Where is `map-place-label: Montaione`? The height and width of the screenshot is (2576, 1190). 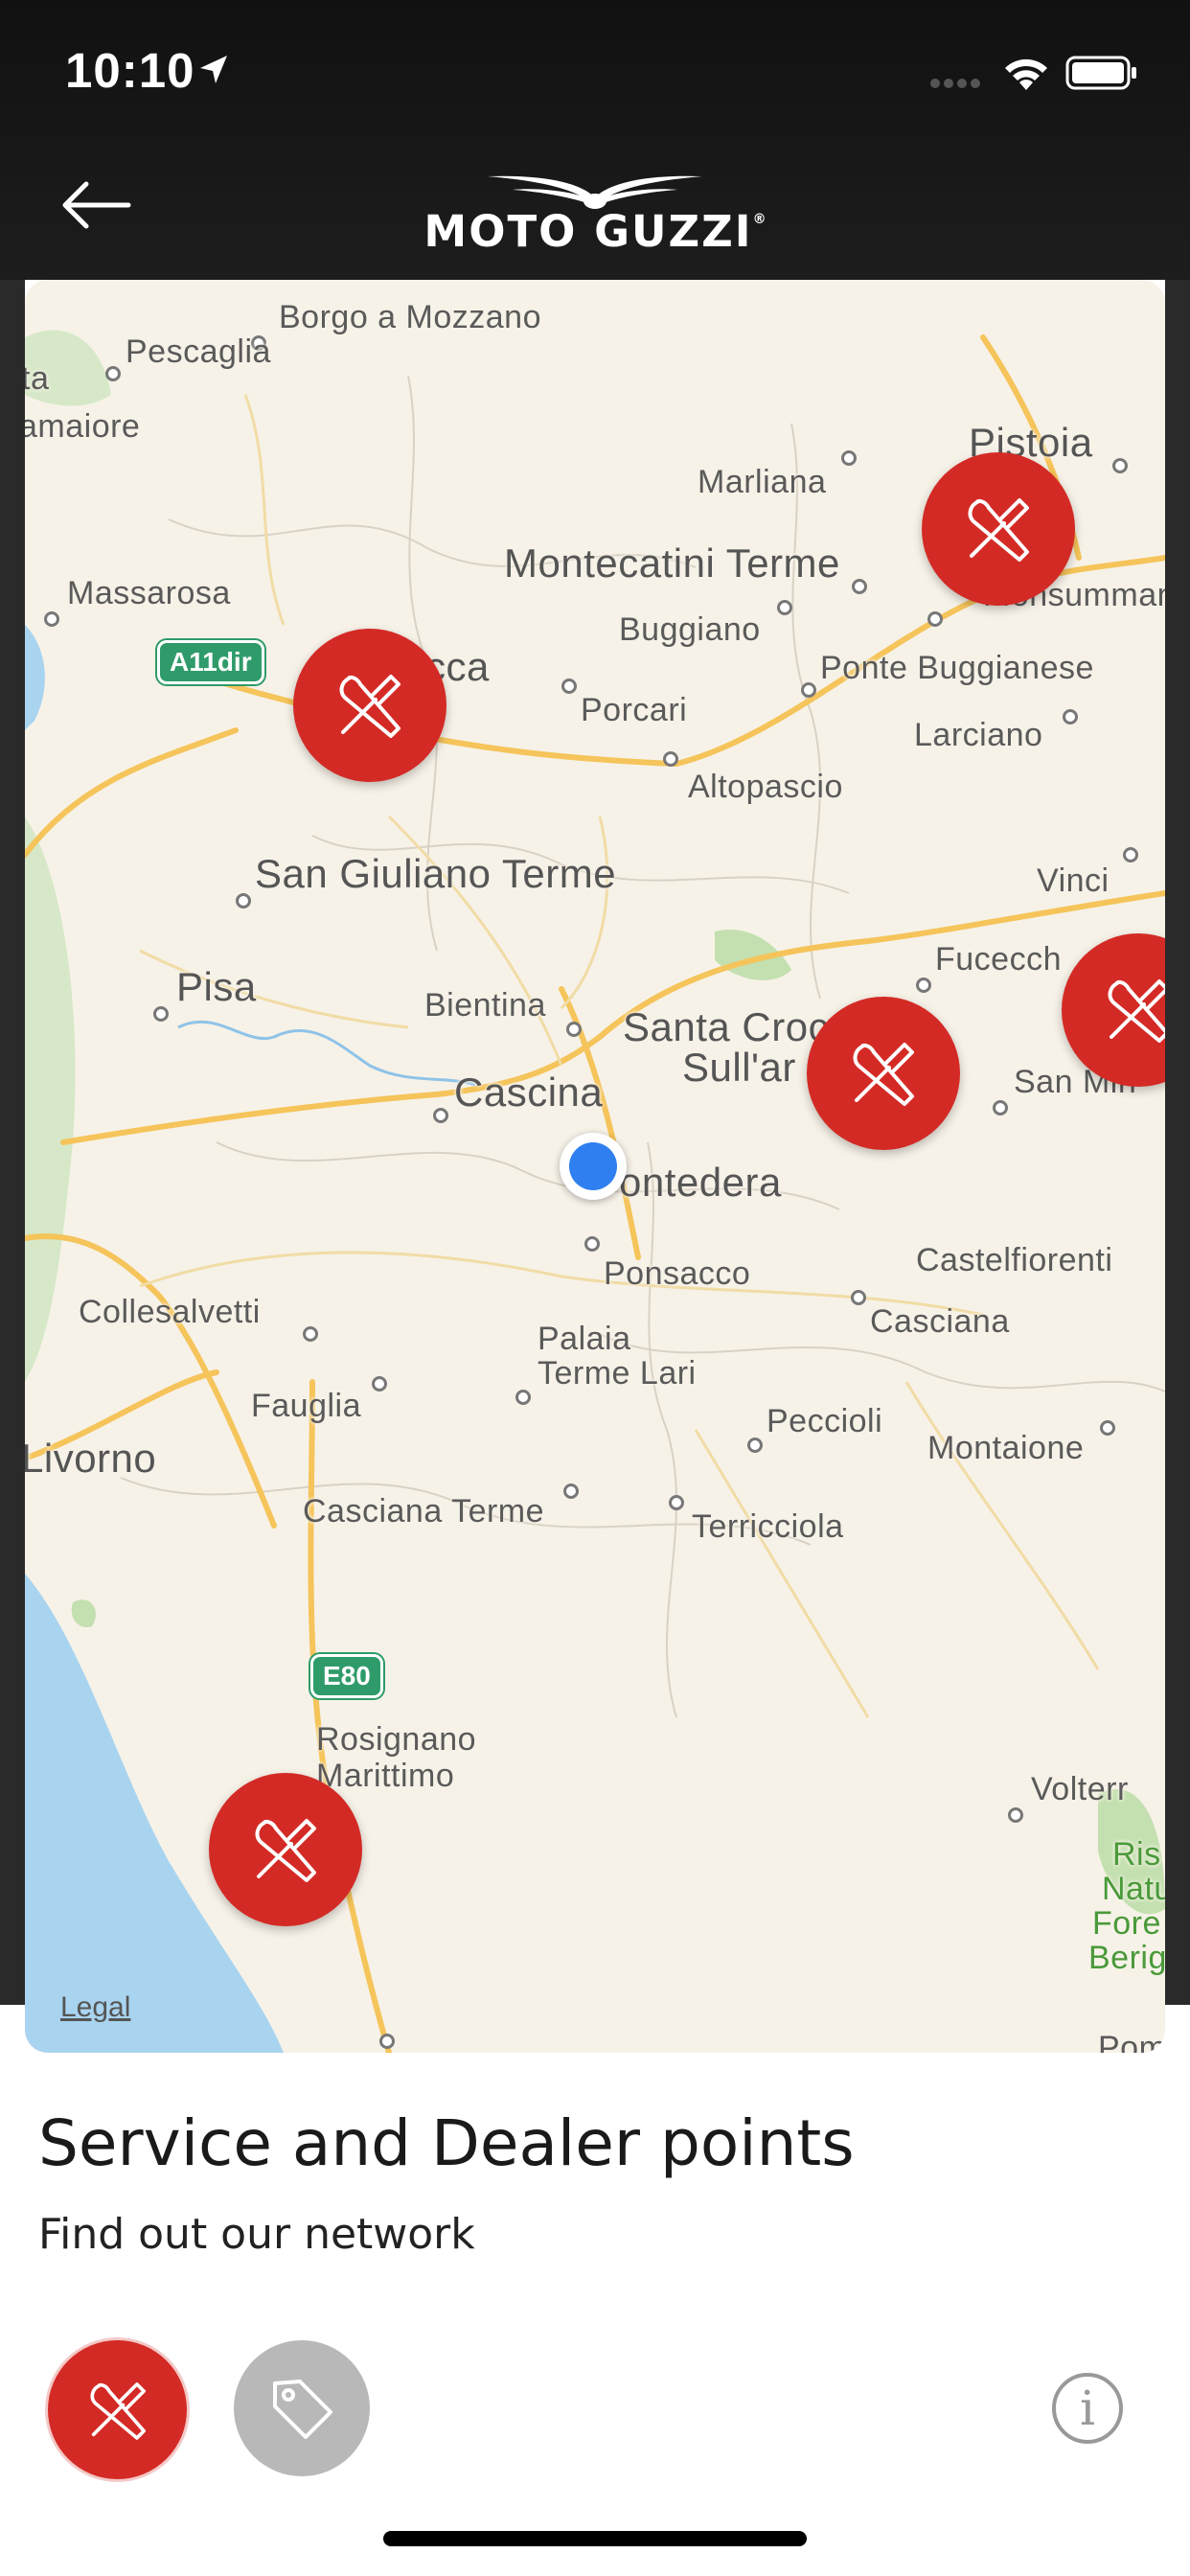
map-place-label: Montaione is located at coordinates (1006, 1448).